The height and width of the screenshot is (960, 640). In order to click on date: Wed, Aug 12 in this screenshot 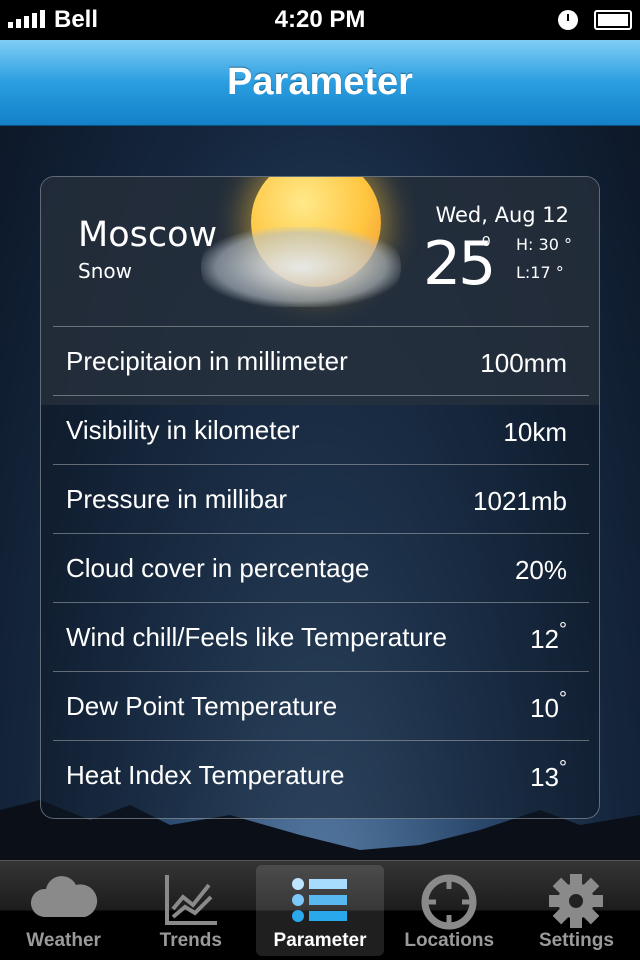, I will do `click(502, 215)`.